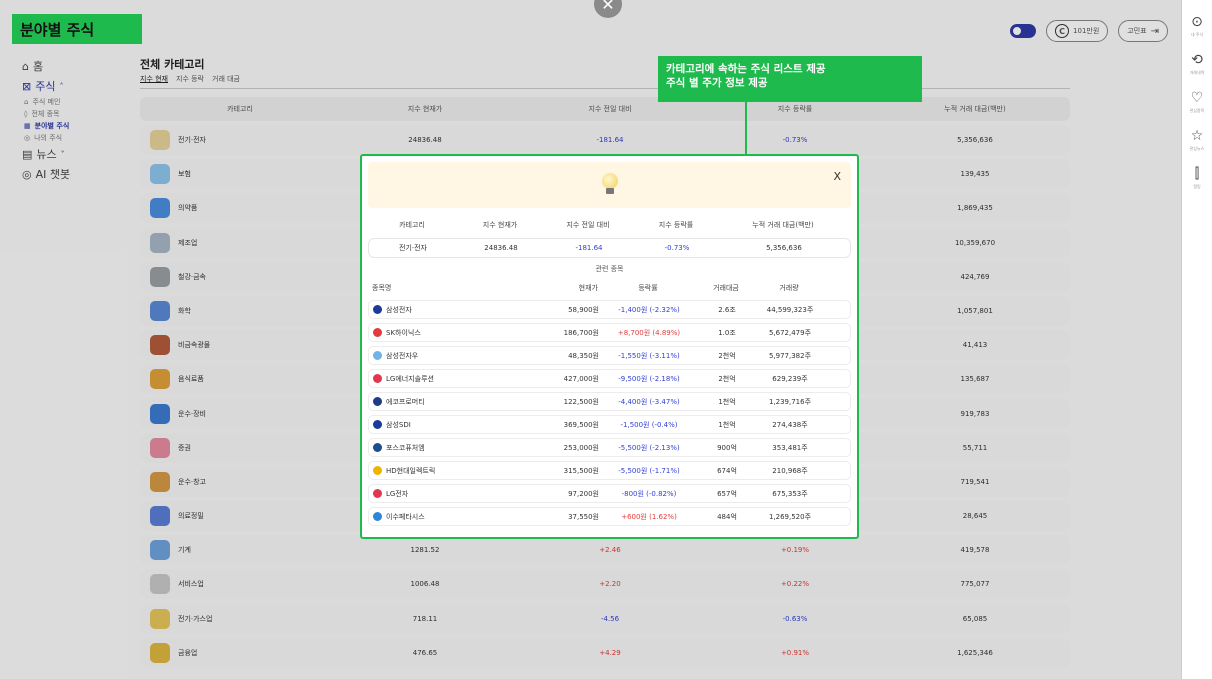 Image resolution: width=1212 pixels, height=679 pixels. Describe the element at coordinates (1086, 31) in the screenshot. I see `points-label: 101만원` at that location.